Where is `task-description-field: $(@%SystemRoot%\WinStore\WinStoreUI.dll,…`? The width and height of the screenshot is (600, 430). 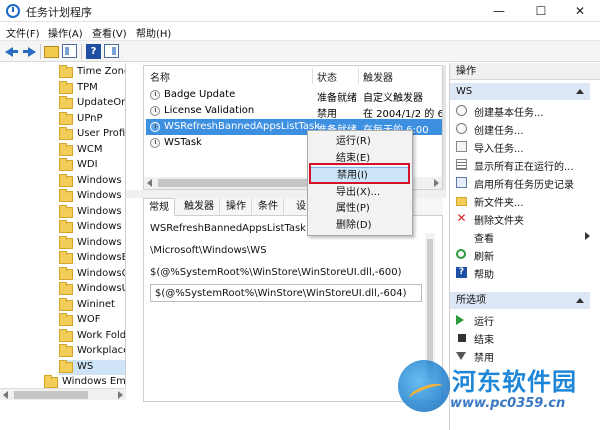
task-description-field: $(@%SystemRoot%\WinStore\WinStoreUI.dll,… is located at coordinates (286, 293).